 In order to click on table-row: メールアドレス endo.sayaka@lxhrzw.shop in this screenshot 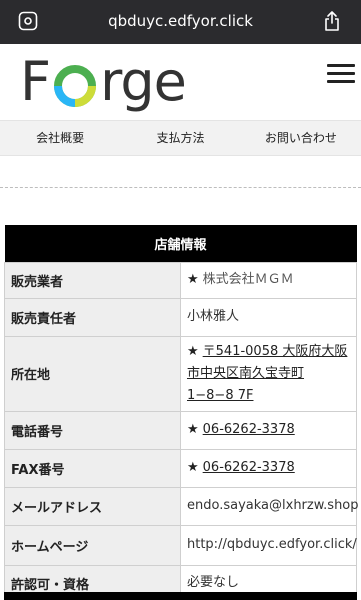, I will do `click(181, 506)`.